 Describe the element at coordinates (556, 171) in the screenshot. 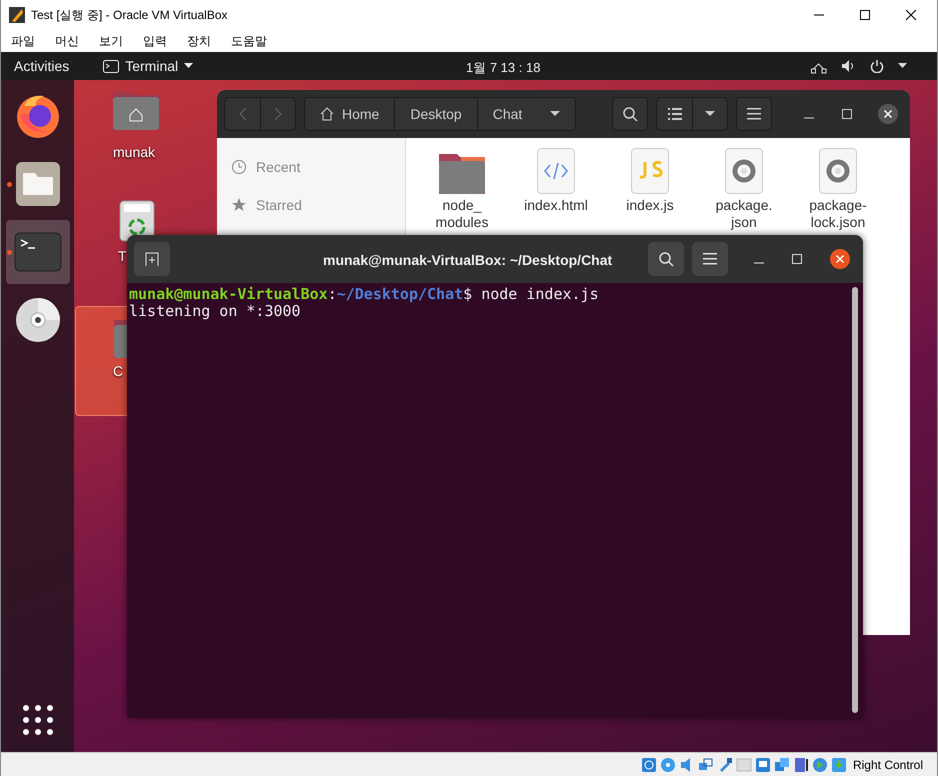

I see `code-file-icon` at that location.